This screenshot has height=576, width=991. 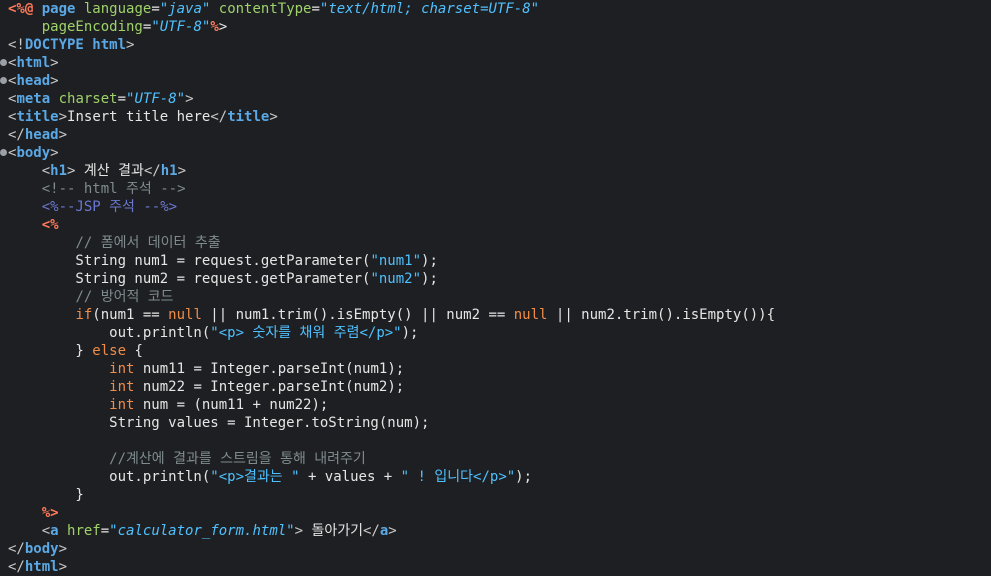 What do you see at coordinates (189, 279) in the screenshot?
I see `token: String num2 = request.getParameter(` at bounding box center [189, 279].